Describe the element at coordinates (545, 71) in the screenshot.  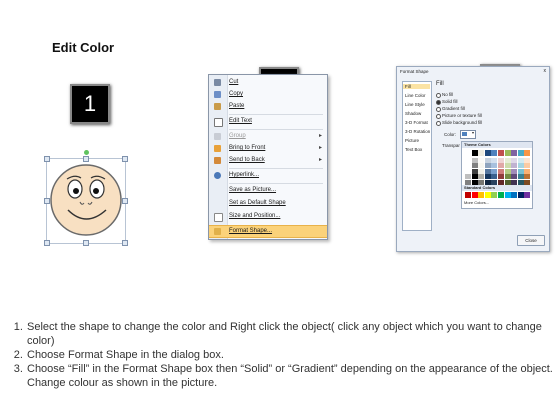
I see `close-icon: x` at that location.